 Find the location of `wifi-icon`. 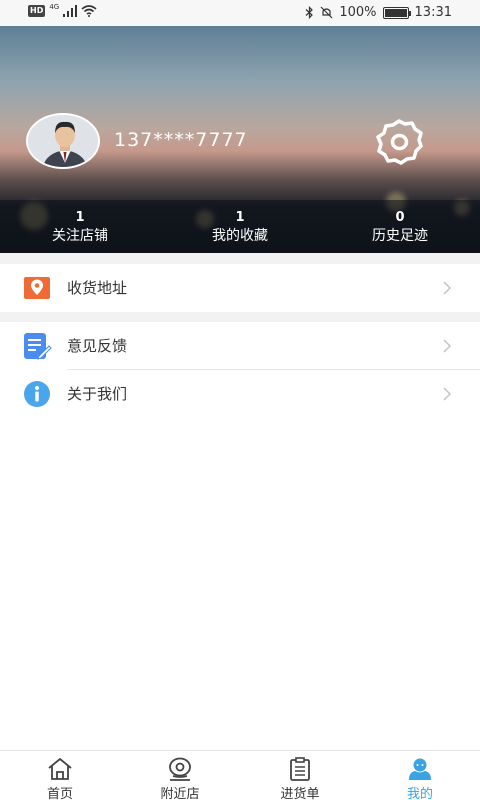

wifi-icon is located at coordinates (89, 11).